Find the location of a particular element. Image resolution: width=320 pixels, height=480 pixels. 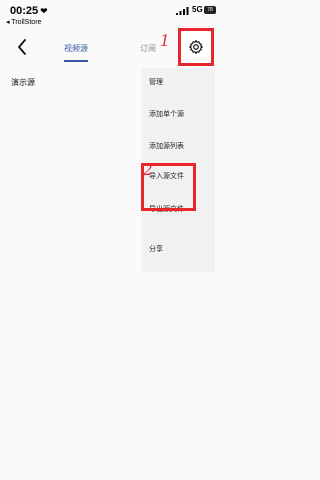

step-1-annotation: 1 is located at coordinates (164, 40).